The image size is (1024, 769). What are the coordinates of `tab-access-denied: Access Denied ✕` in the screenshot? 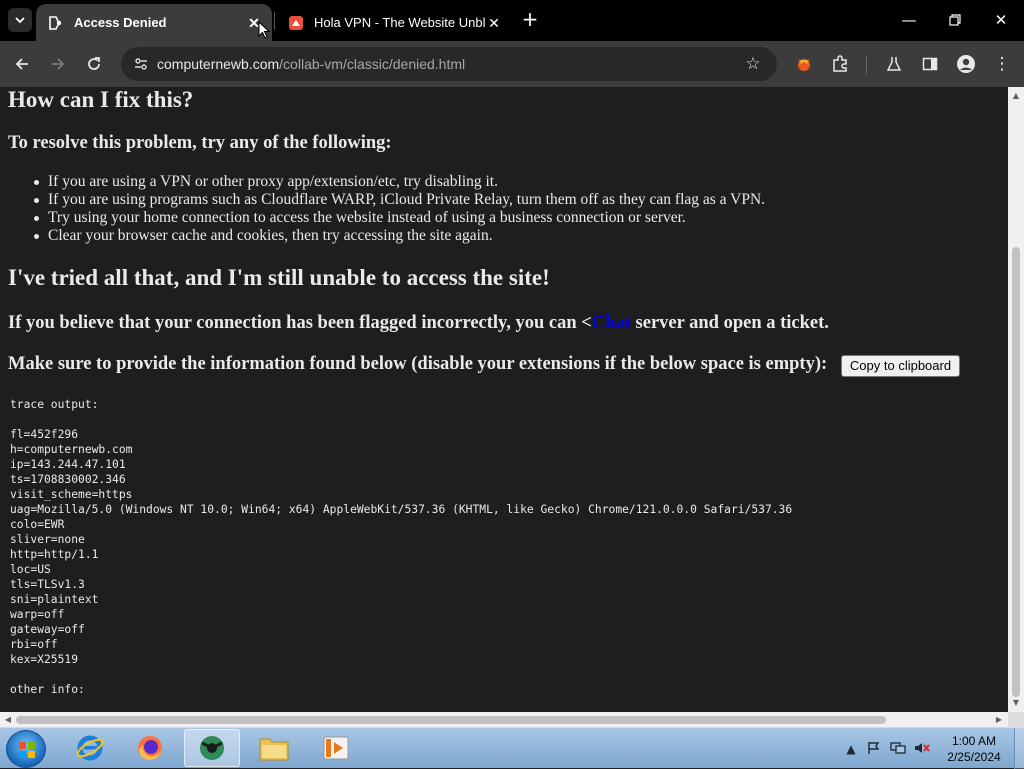 It's located at (154, 22).